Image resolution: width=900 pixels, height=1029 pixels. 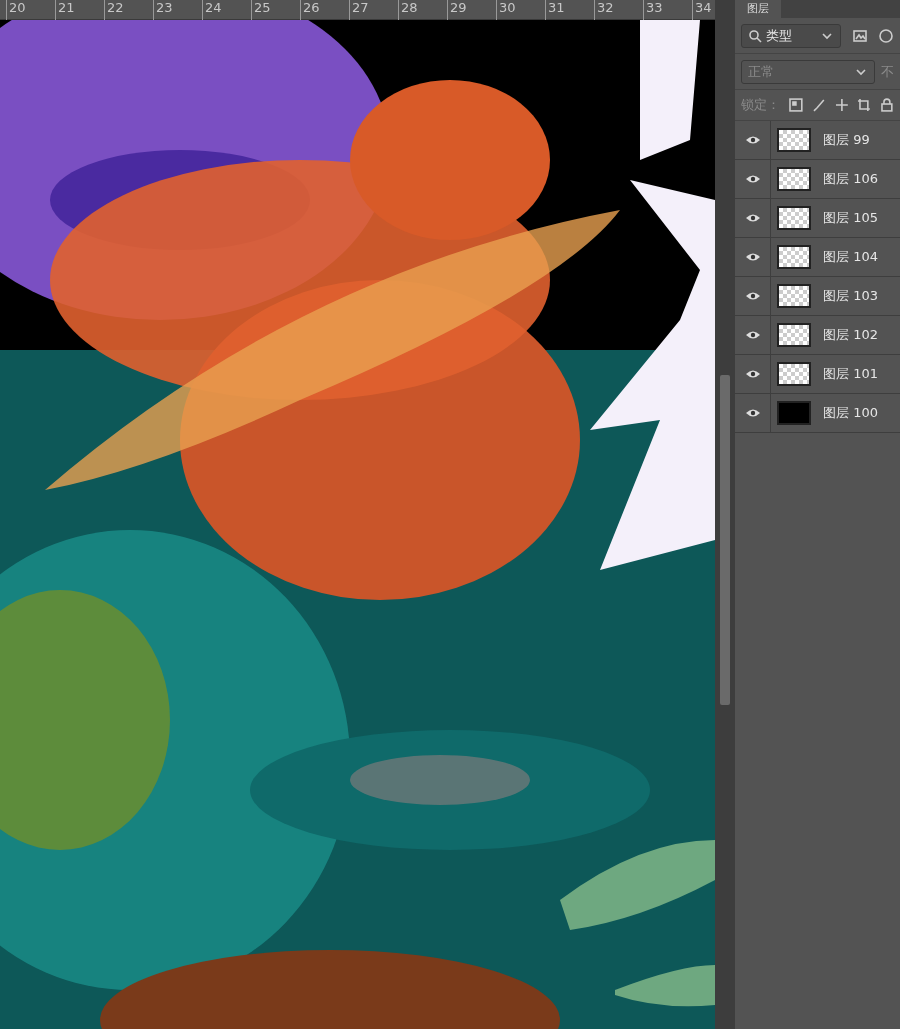 What do you see at coordinates (605, 8) in the screenshot?
I see `ruler-label: 32` at bounding box center [605, 8].